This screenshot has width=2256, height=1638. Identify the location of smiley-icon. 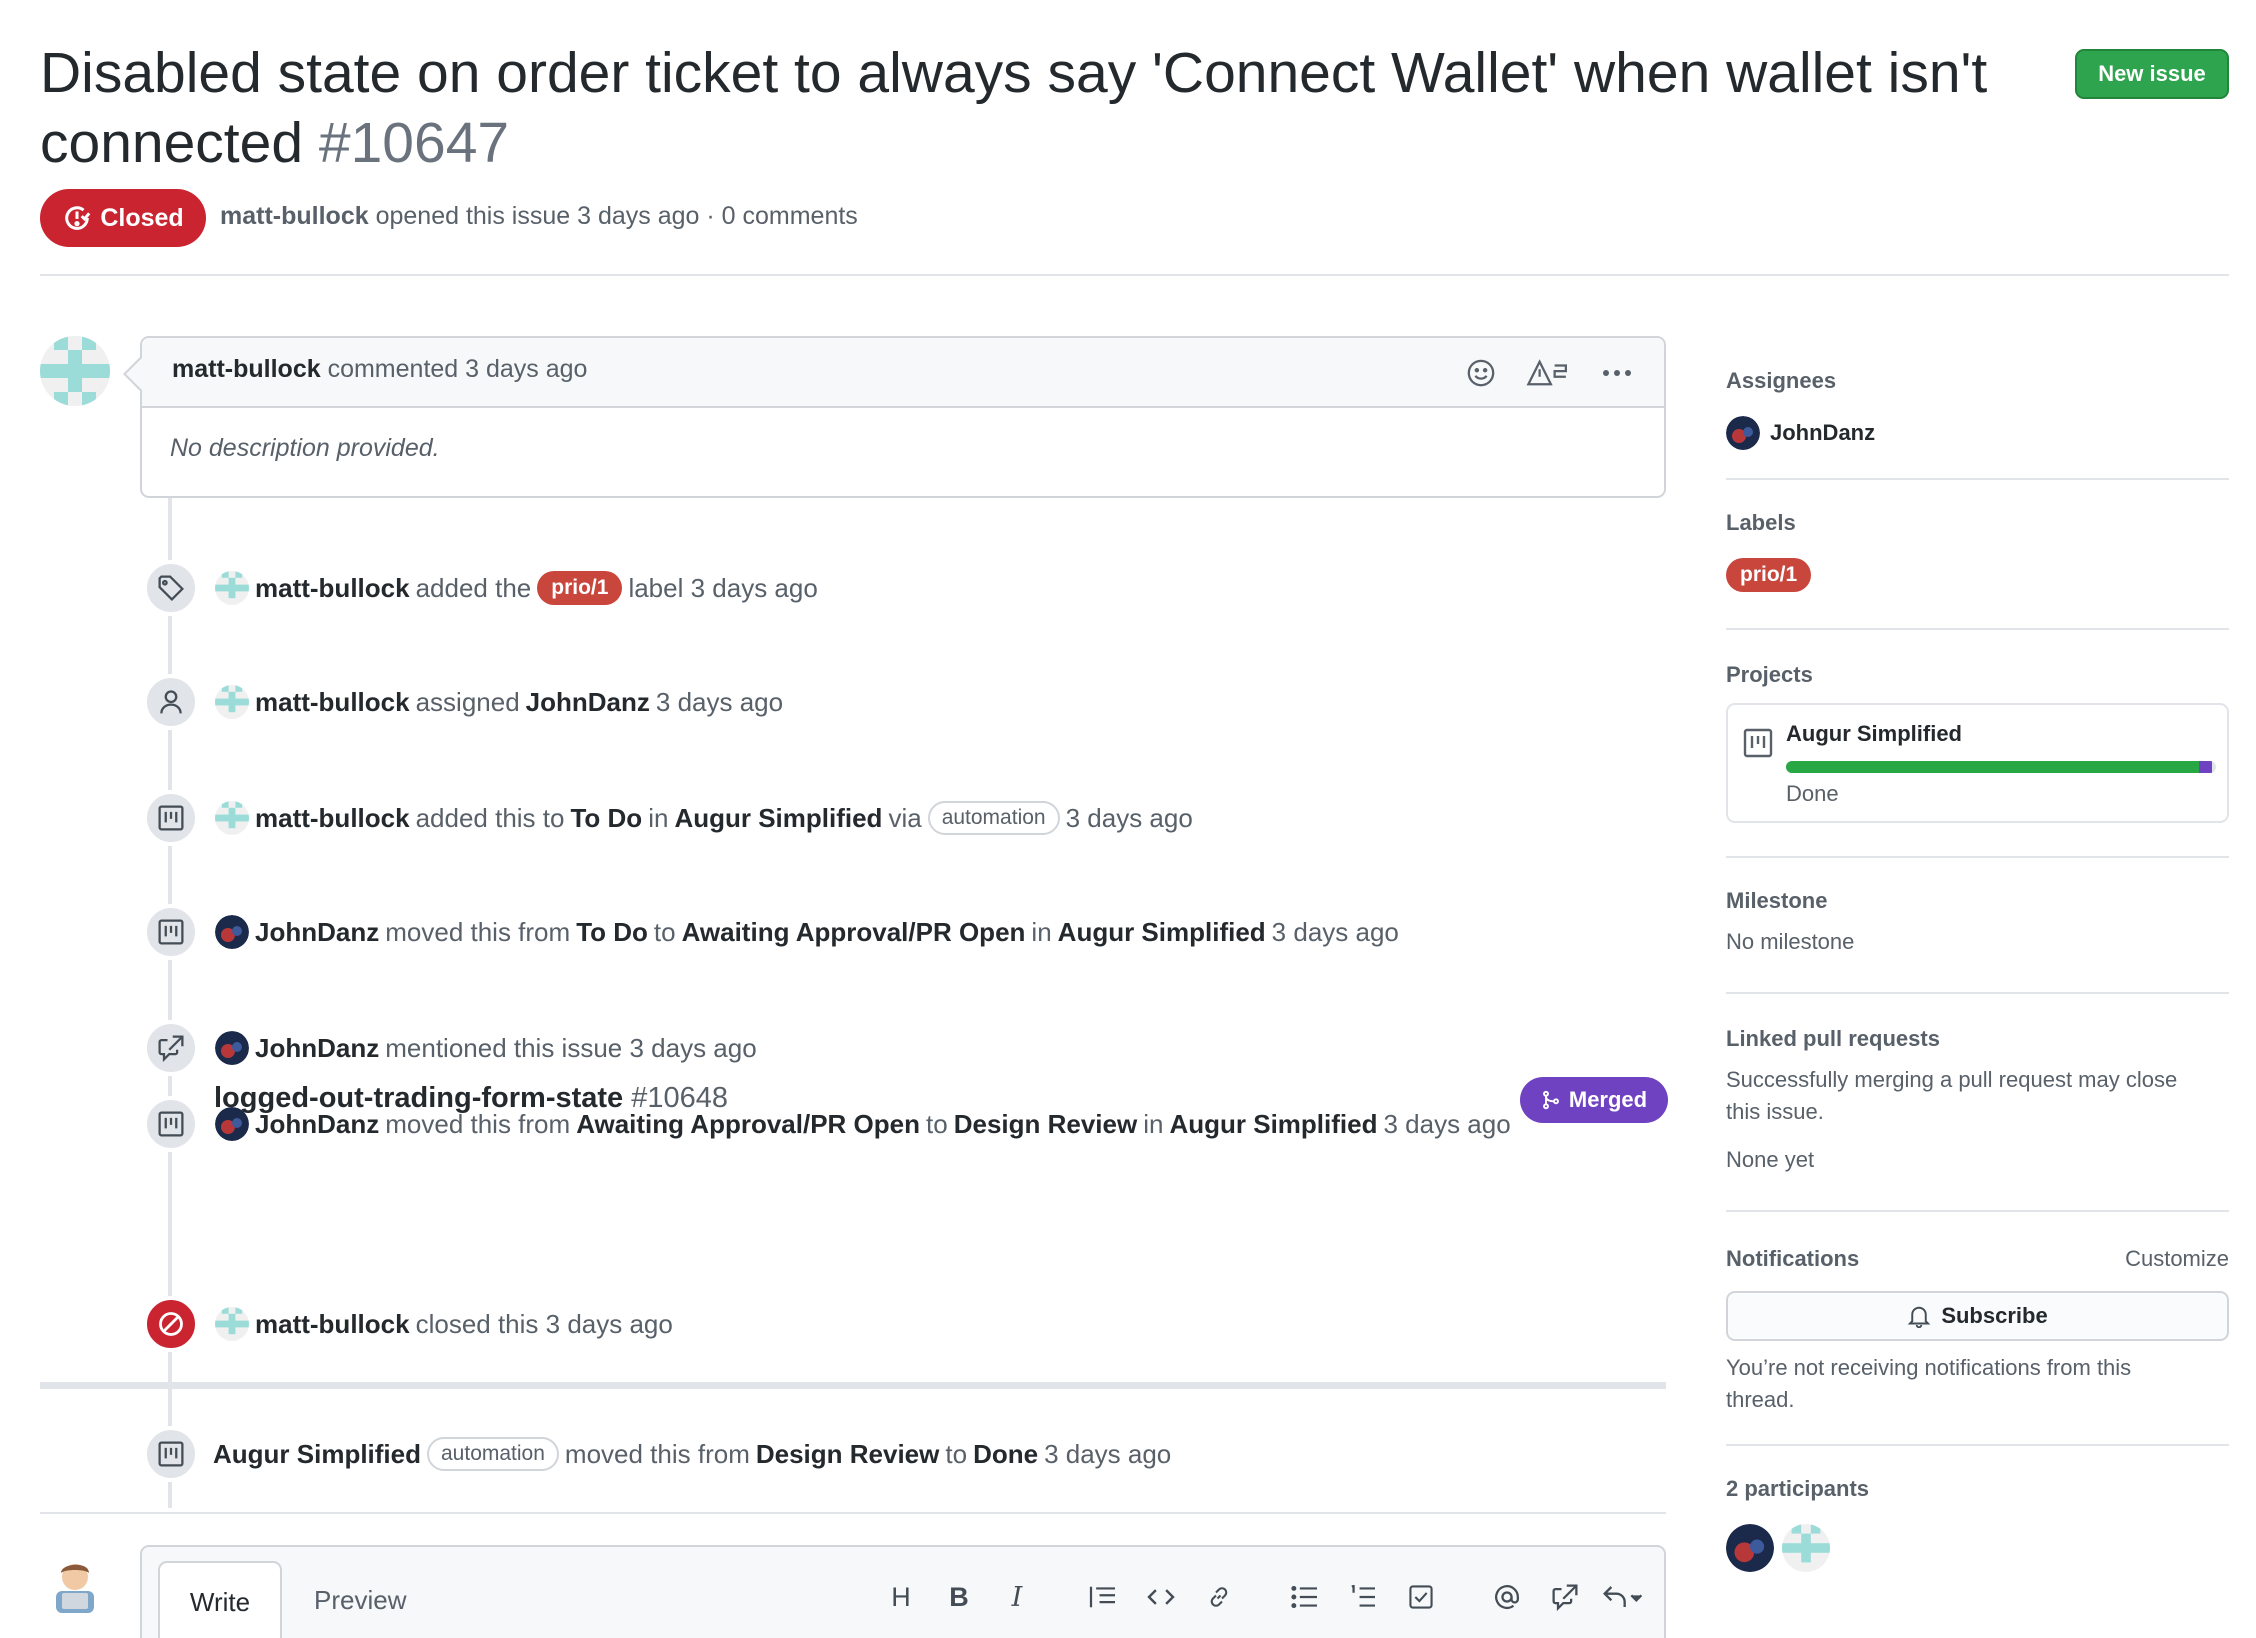
(1481, 373).